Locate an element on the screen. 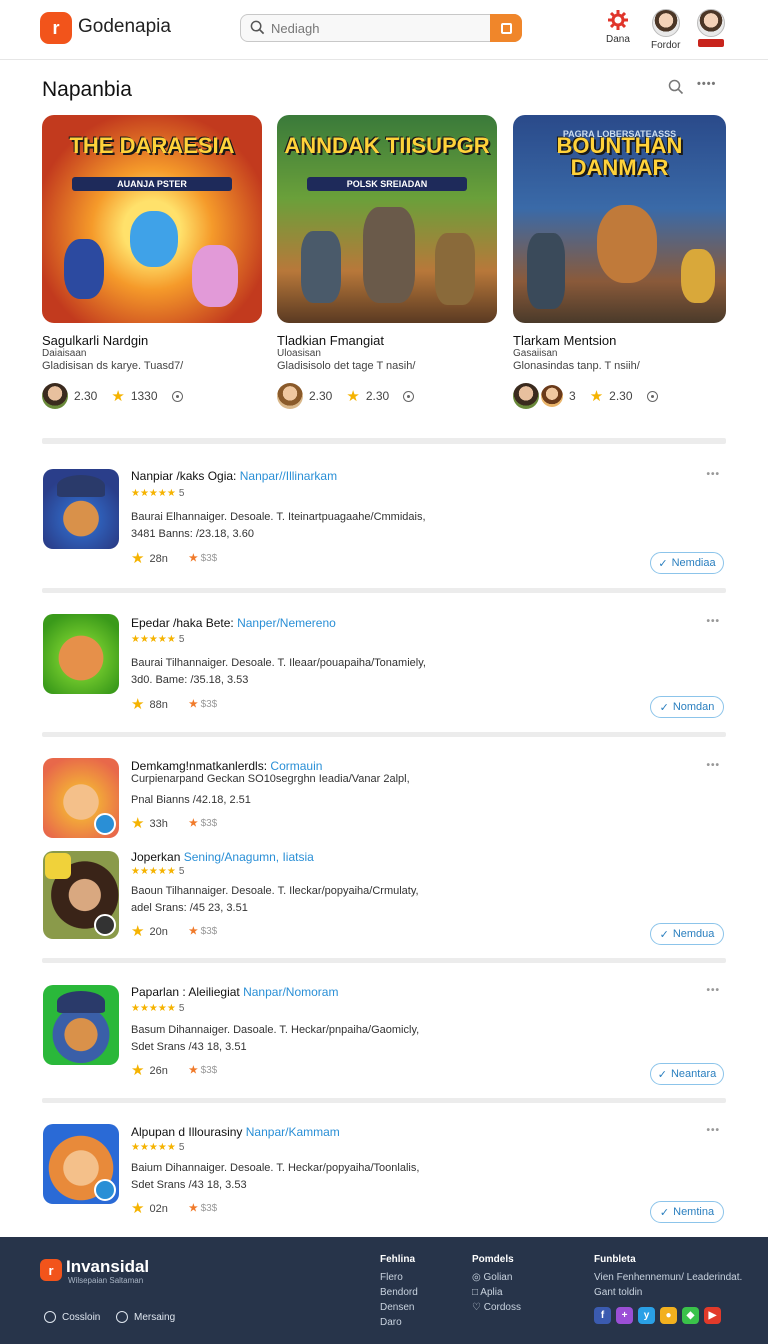  chat-icon: ● is located at coordinates (668, 1315).